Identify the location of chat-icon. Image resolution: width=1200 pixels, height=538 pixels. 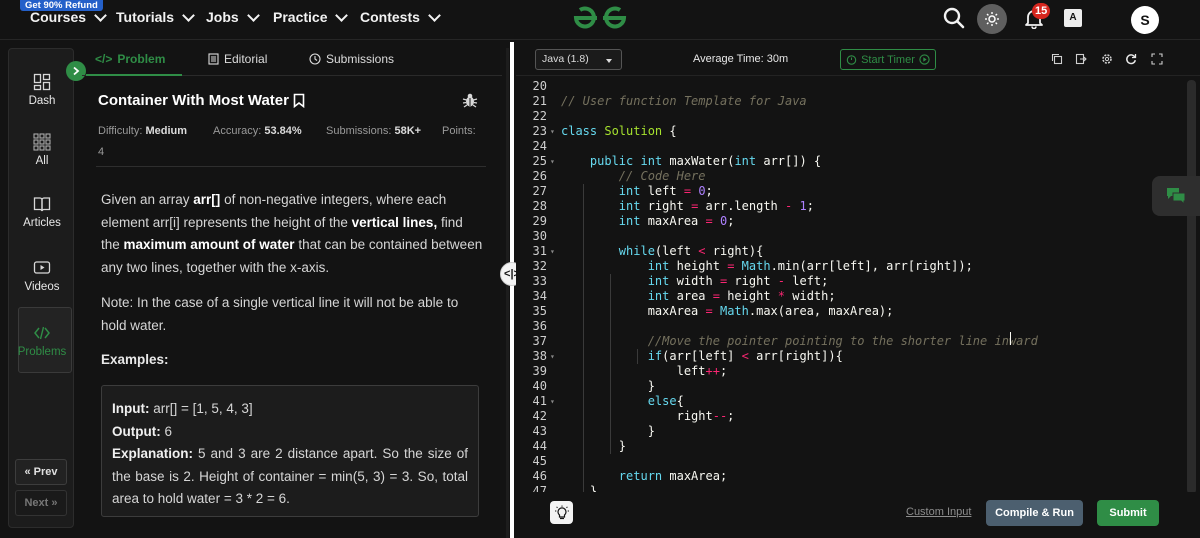
(1176, 196).